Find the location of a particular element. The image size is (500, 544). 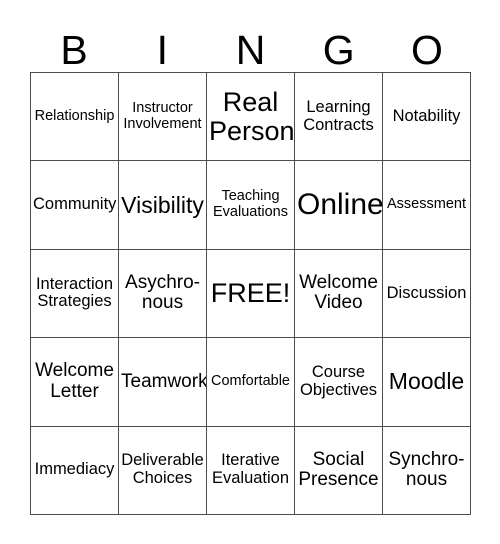

bingo-cell-label: Deliverable Choices is located at coordinates (162, 469).